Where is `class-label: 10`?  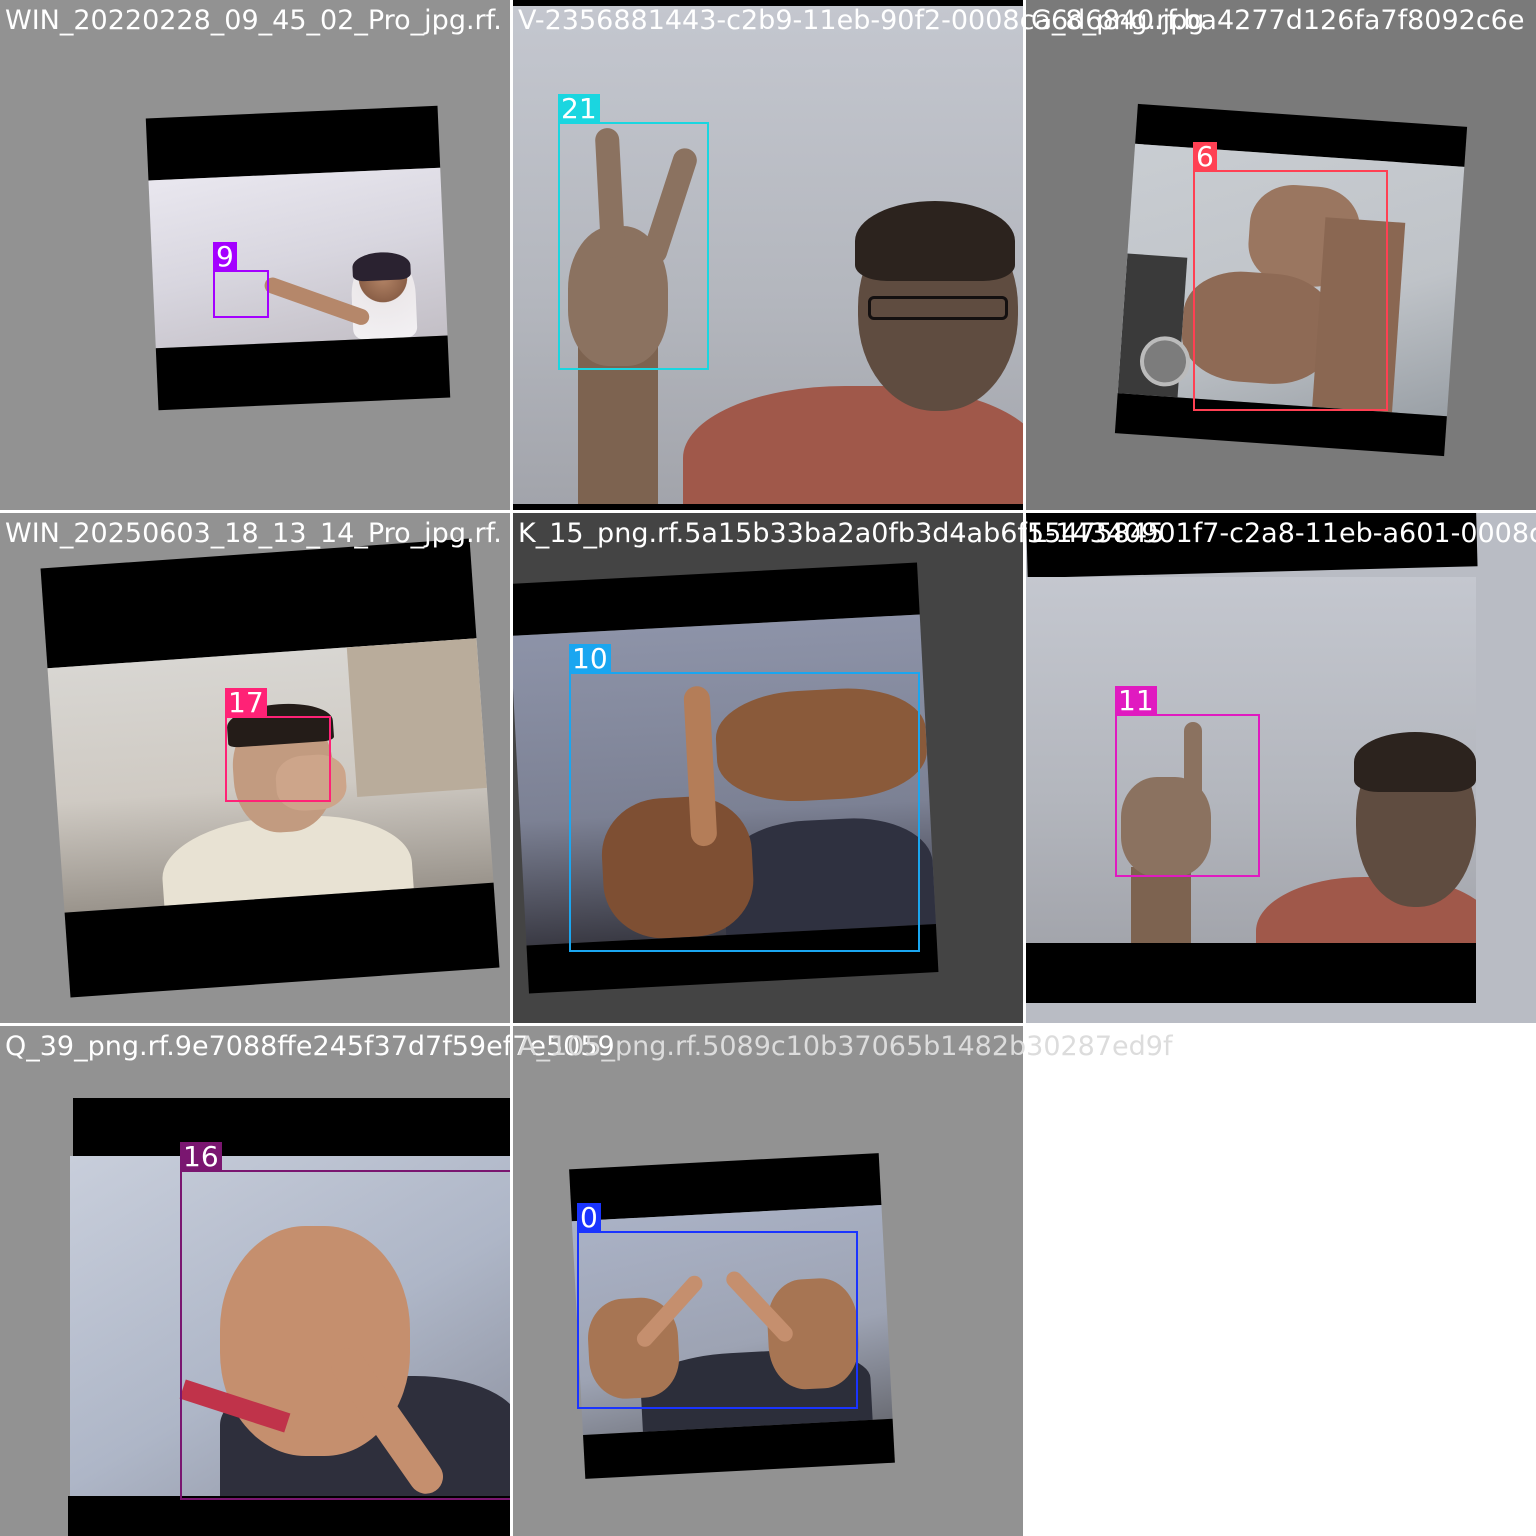
class-label: 10 is located at coordinates (590, 658).